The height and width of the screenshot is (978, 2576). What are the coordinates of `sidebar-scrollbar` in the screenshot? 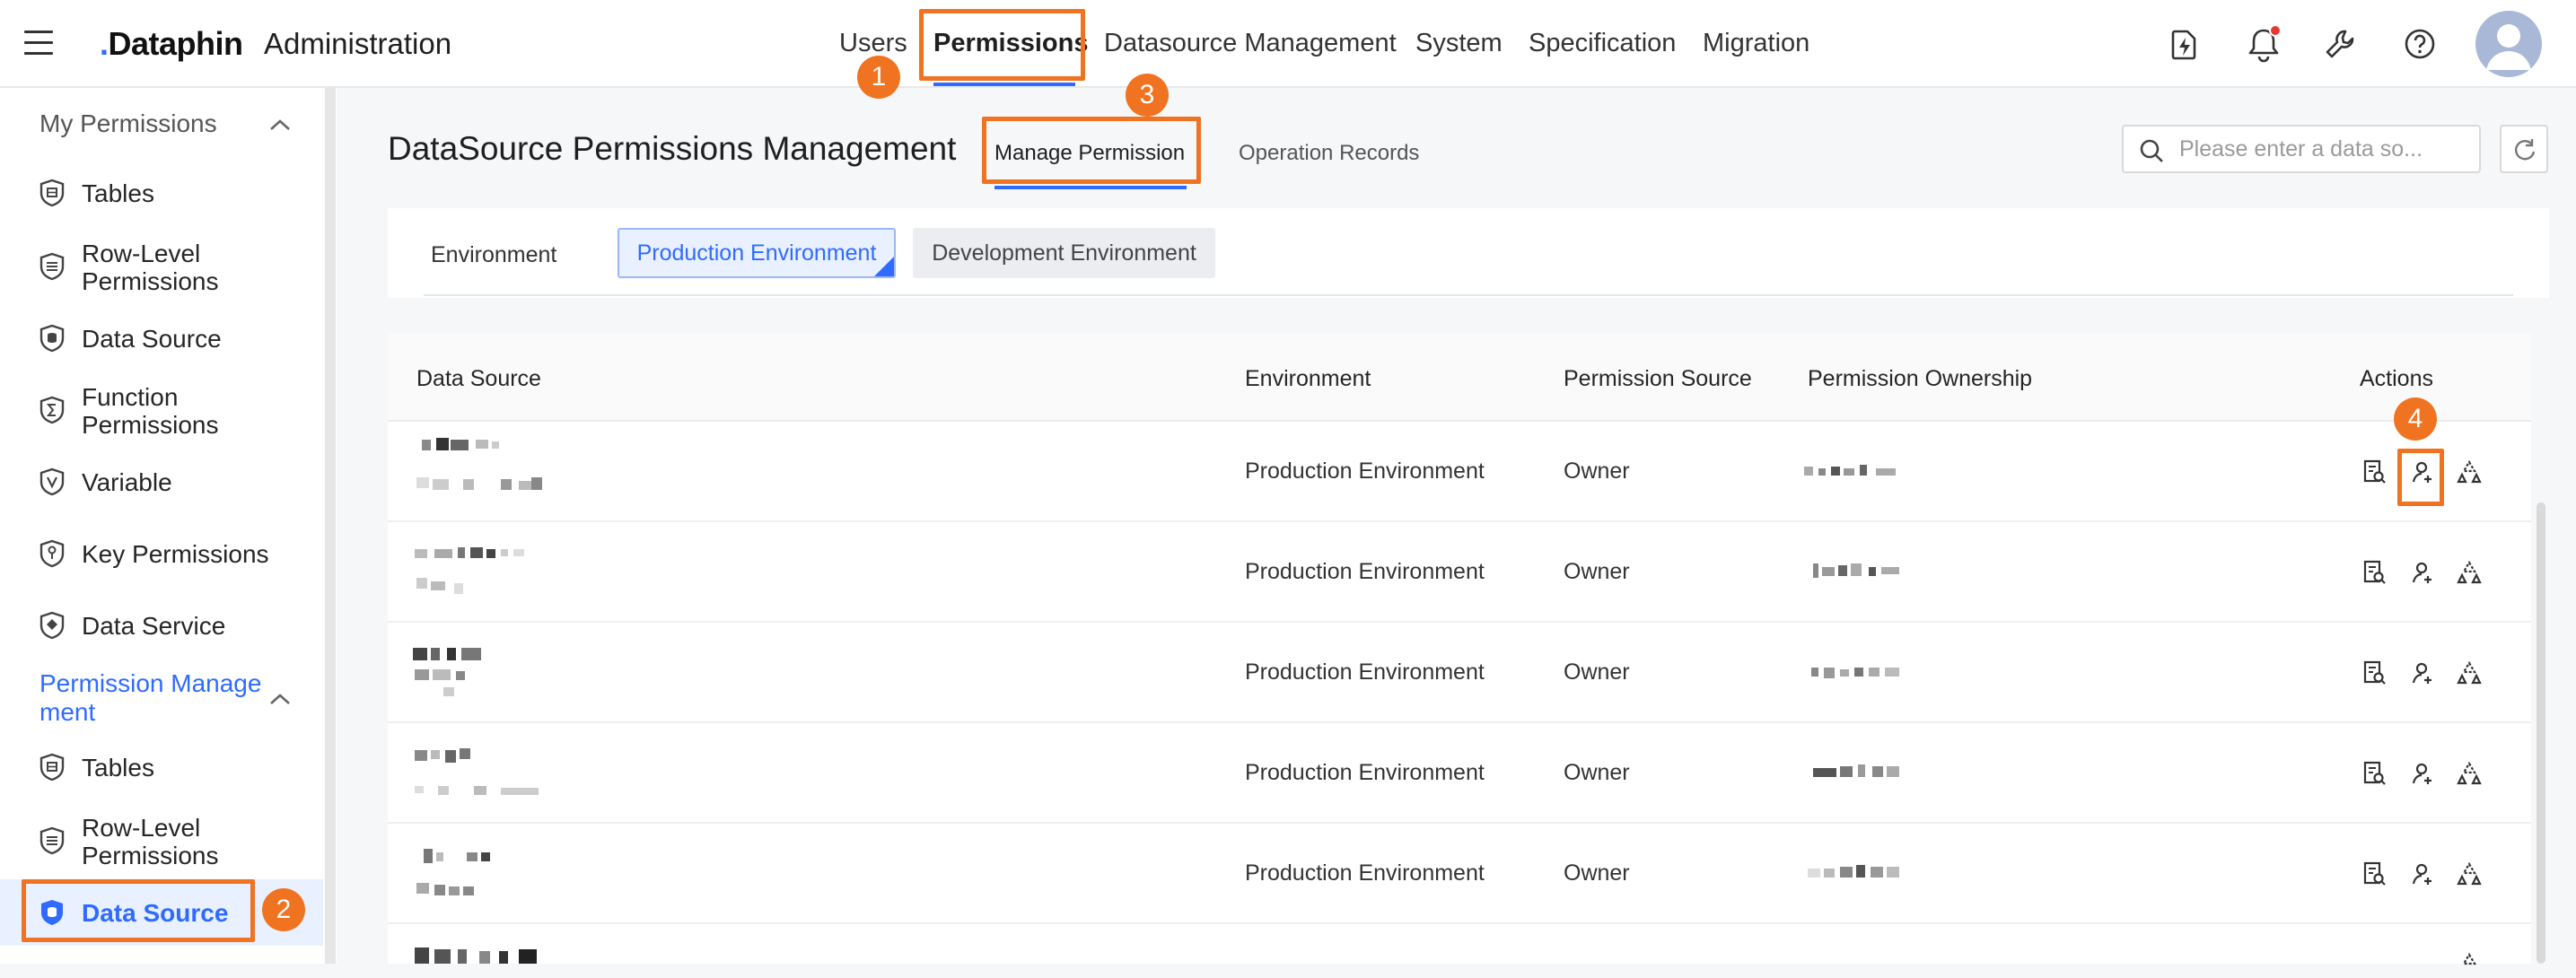 It's located at (330, 526).